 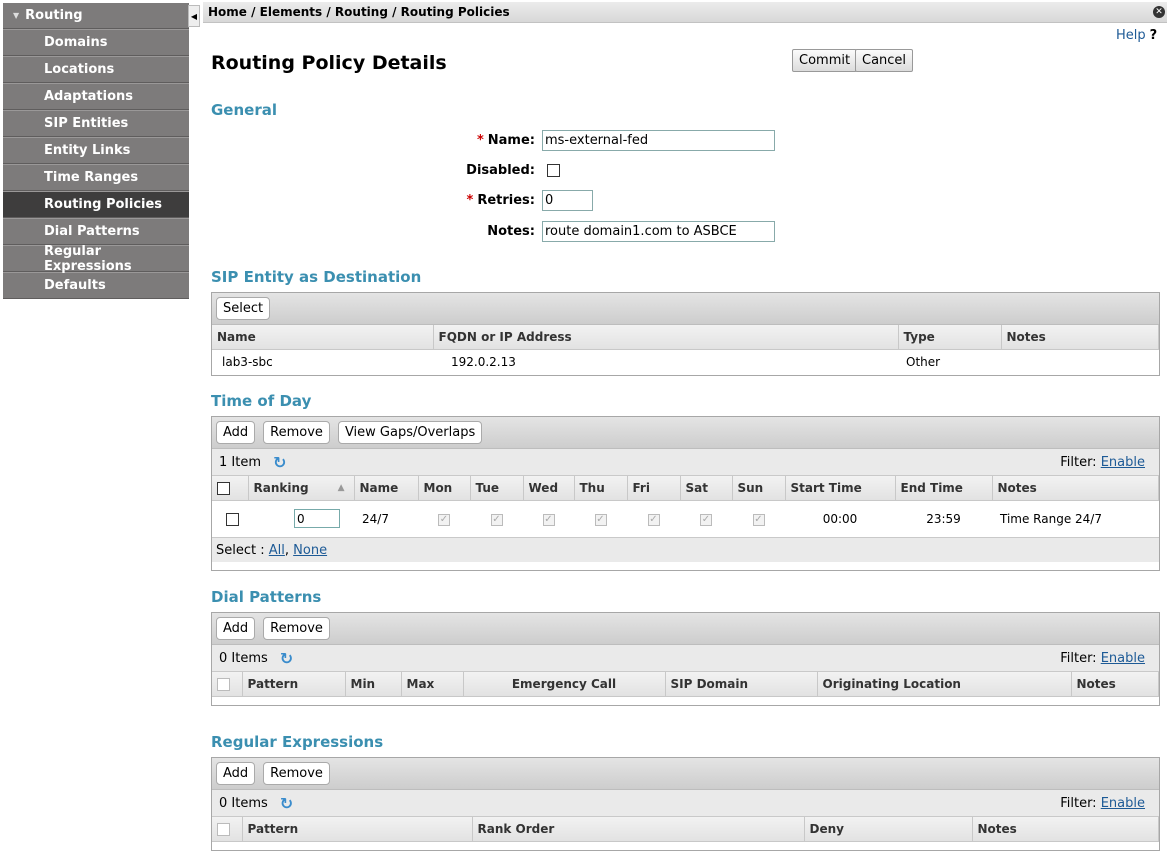 I want to click on help-link: Help, so click(x=1131, y=35).